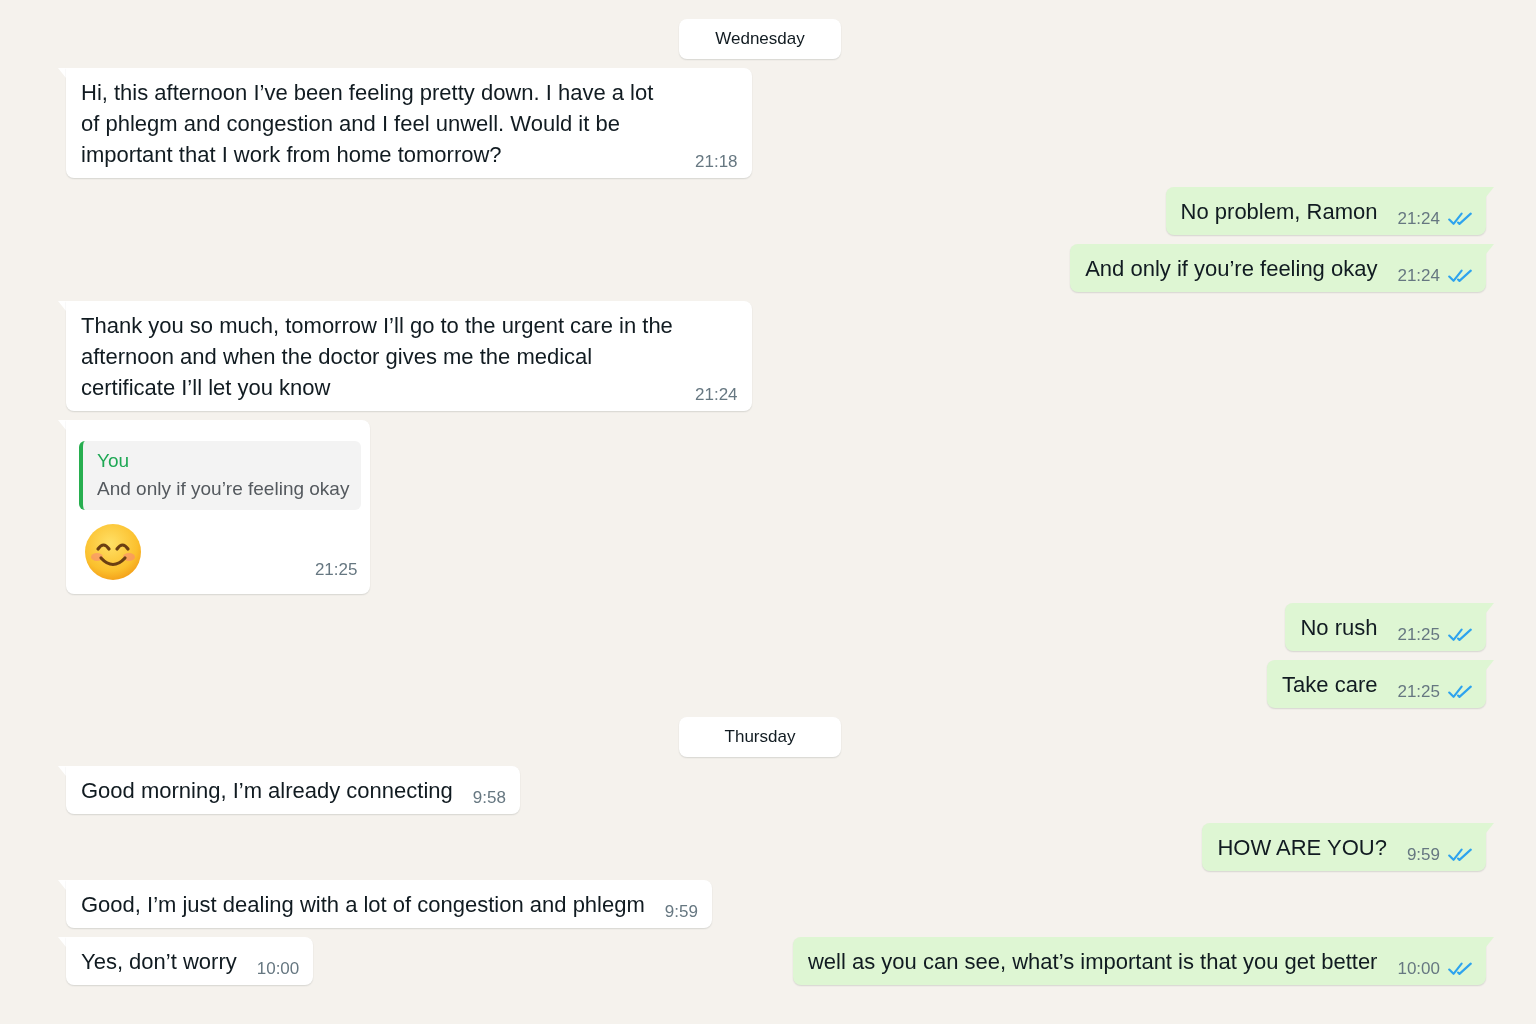  Describe the element at coordinates (159, 962) in the screenshot. I see `message-text: Yes, don’t worry` at that location.